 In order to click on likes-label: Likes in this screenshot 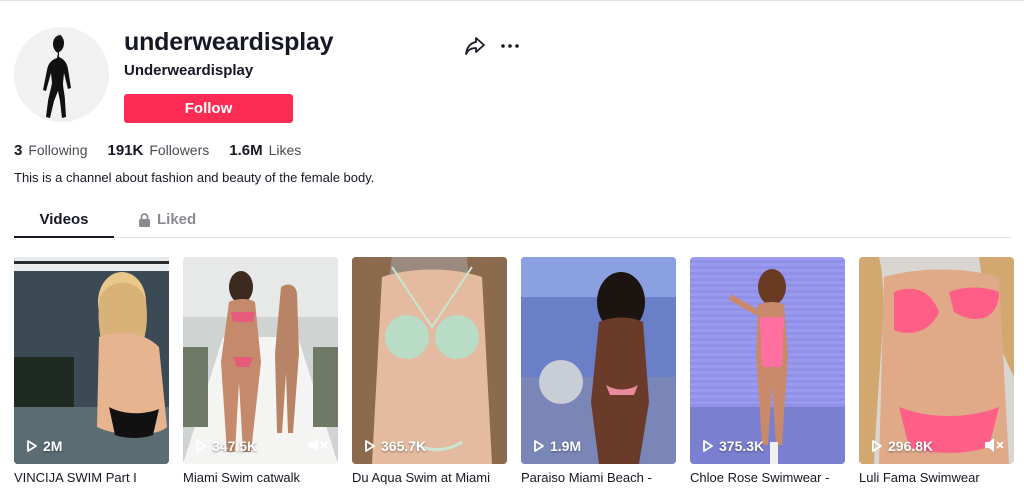, I will do `click(285, 150)`.